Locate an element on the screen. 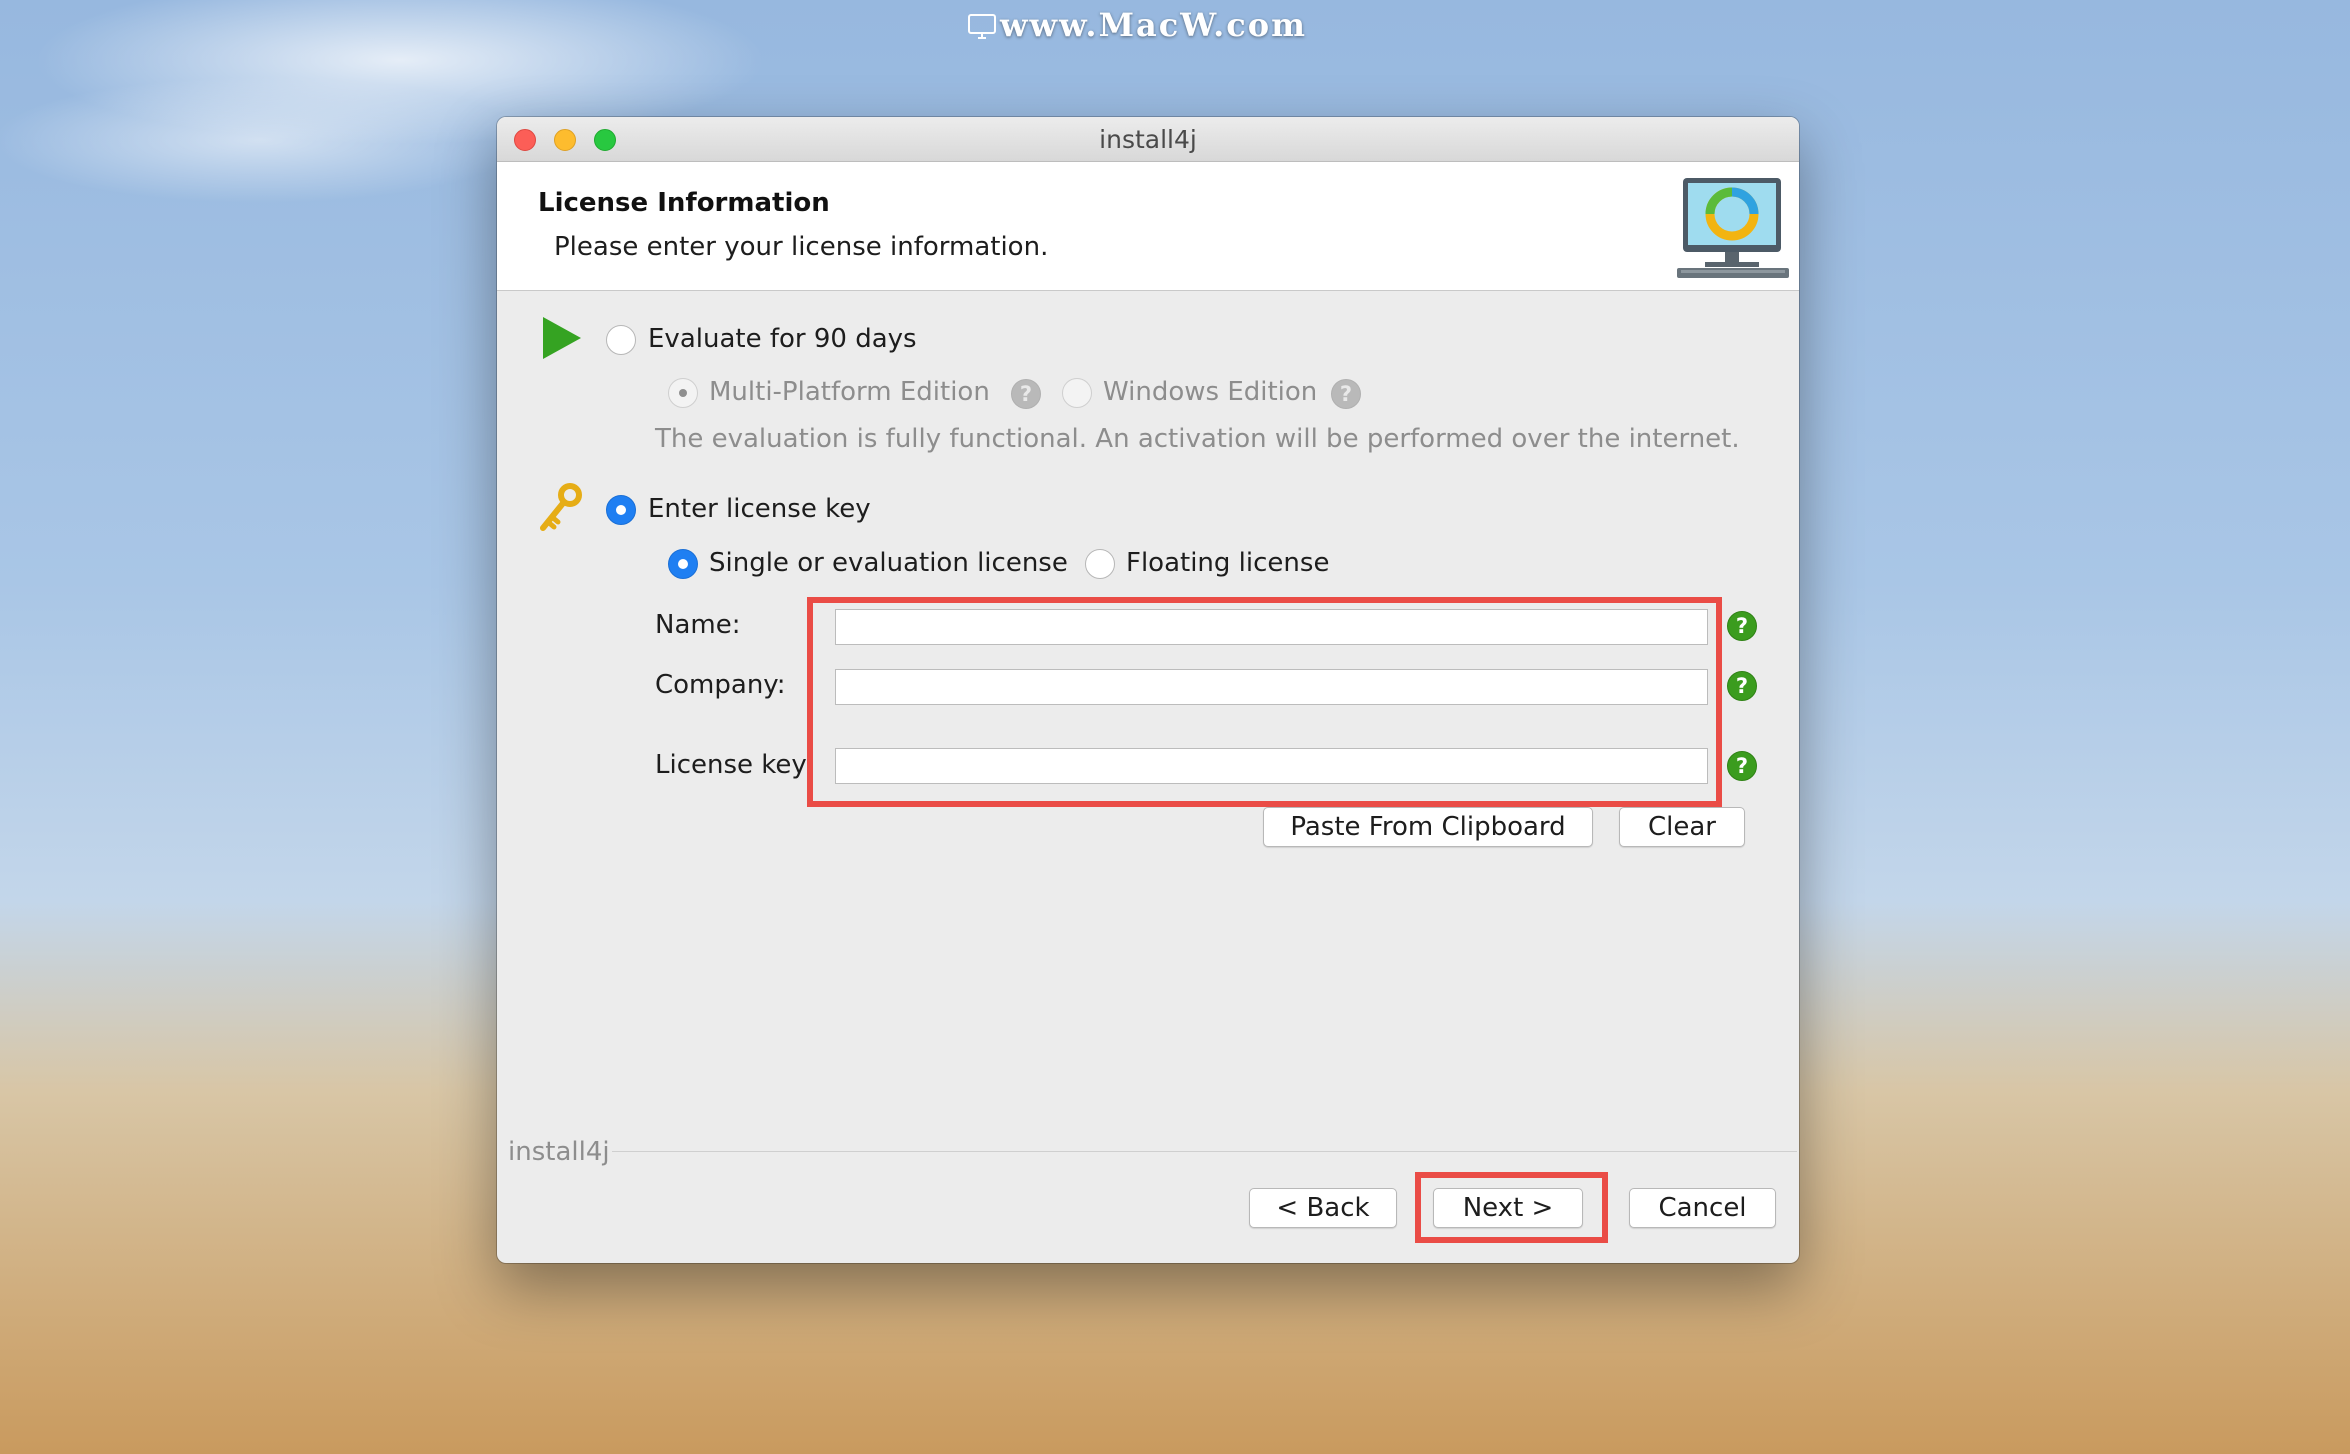 This screenshot has width=2350, height=1454. next-highlight-box is located at coordinates (1511, 1207).